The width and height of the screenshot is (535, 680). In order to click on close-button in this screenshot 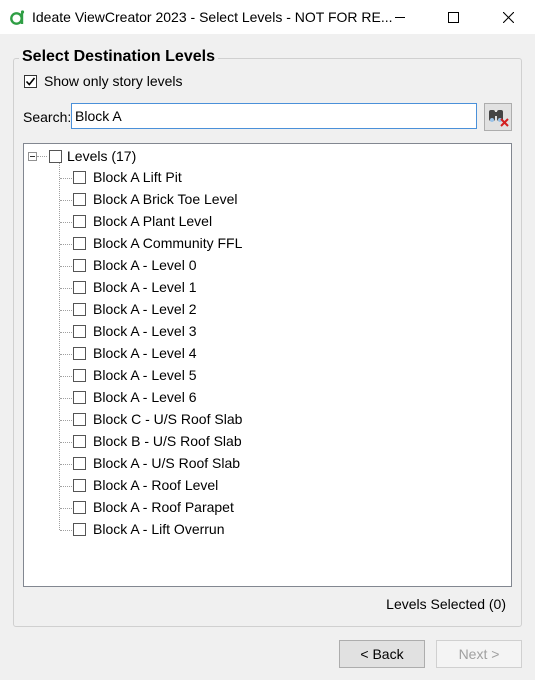, I will do `click(508, 17)`.